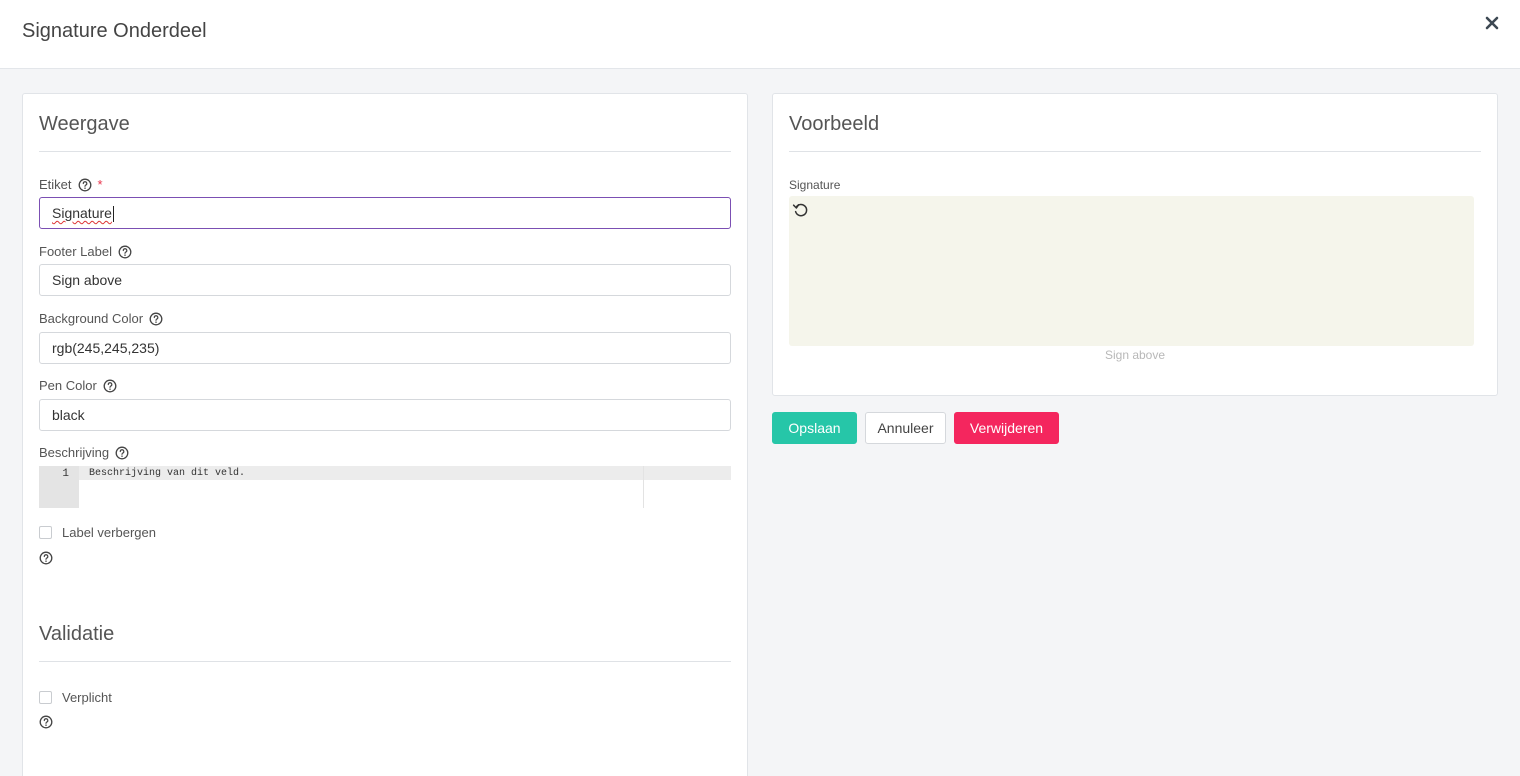 The width and height of the screenshot is (1520, 776). Describe the element at coordinates (84, 124) in the screenshot. I see `display-section-title: Weergave` at that location.